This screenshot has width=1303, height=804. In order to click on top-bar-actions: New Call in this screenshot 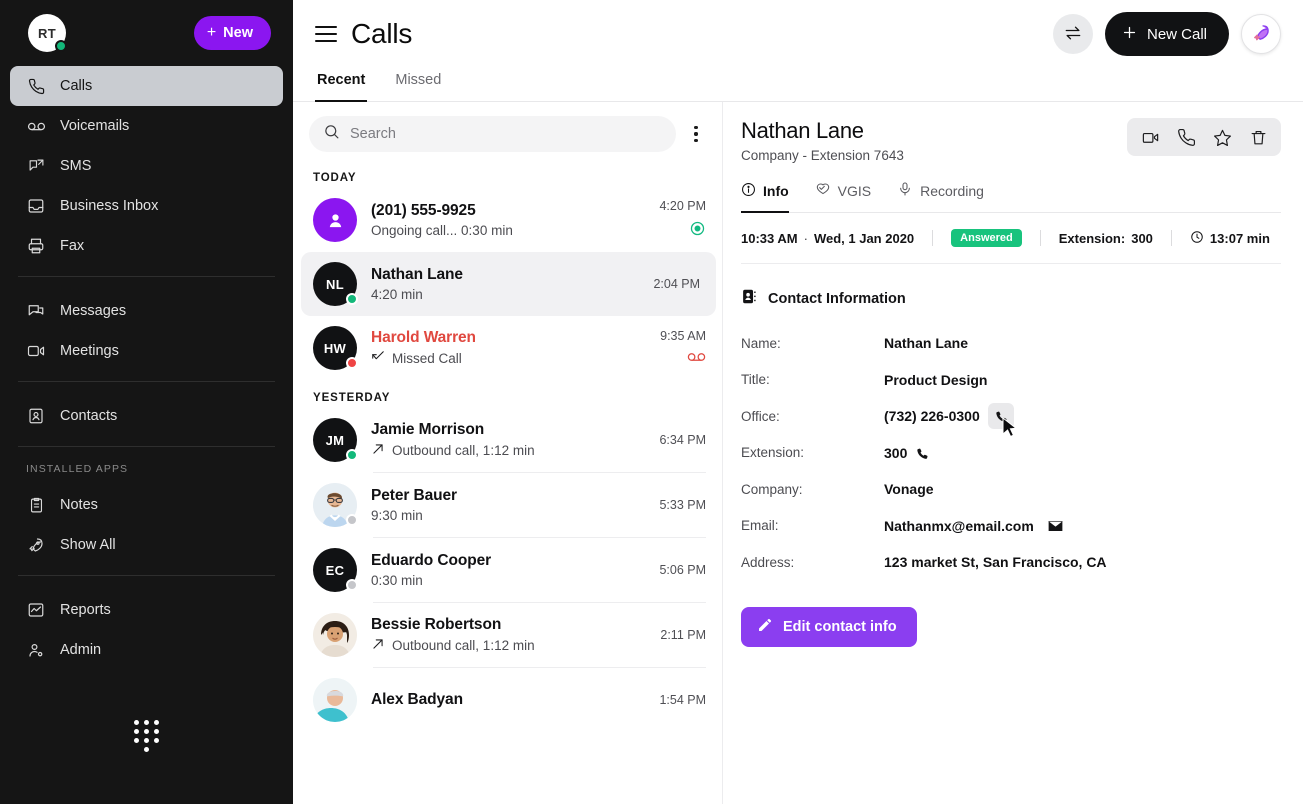, I will do `click(1166, 34)`.